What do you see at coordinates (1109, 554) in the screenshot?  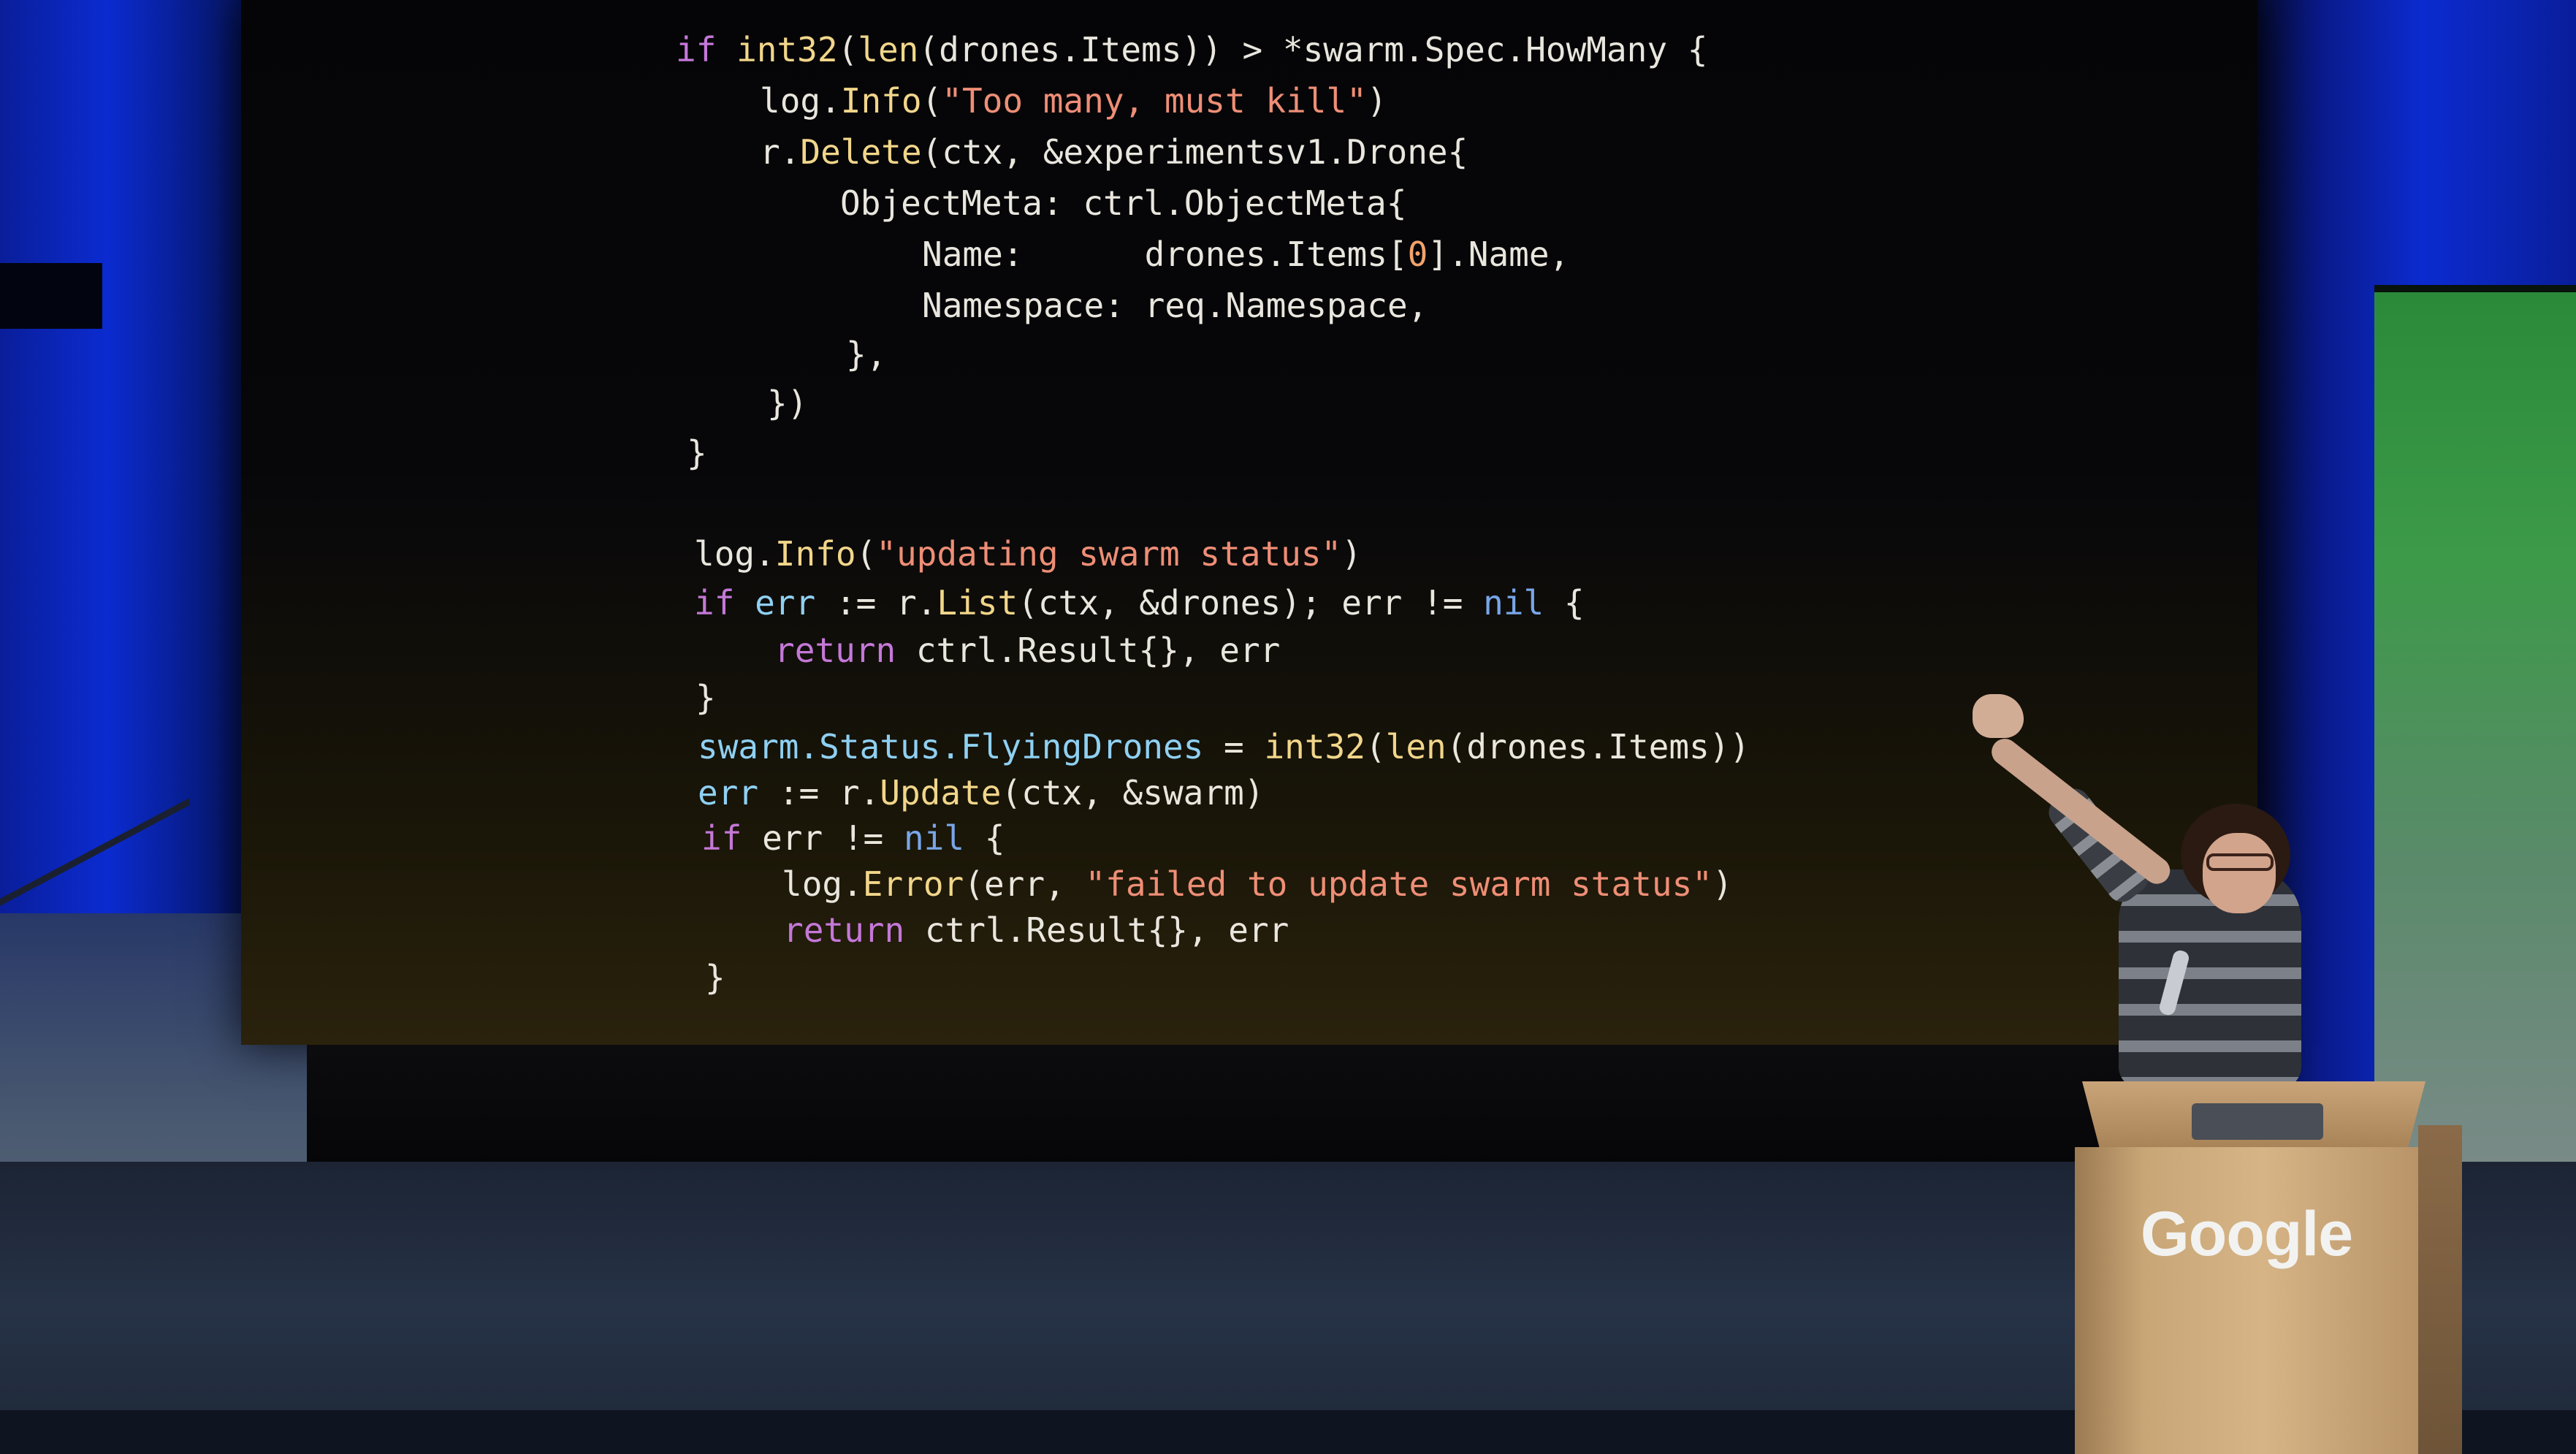 I see `code-token: "updating swarm status"` at bounding box center [1109, 554].